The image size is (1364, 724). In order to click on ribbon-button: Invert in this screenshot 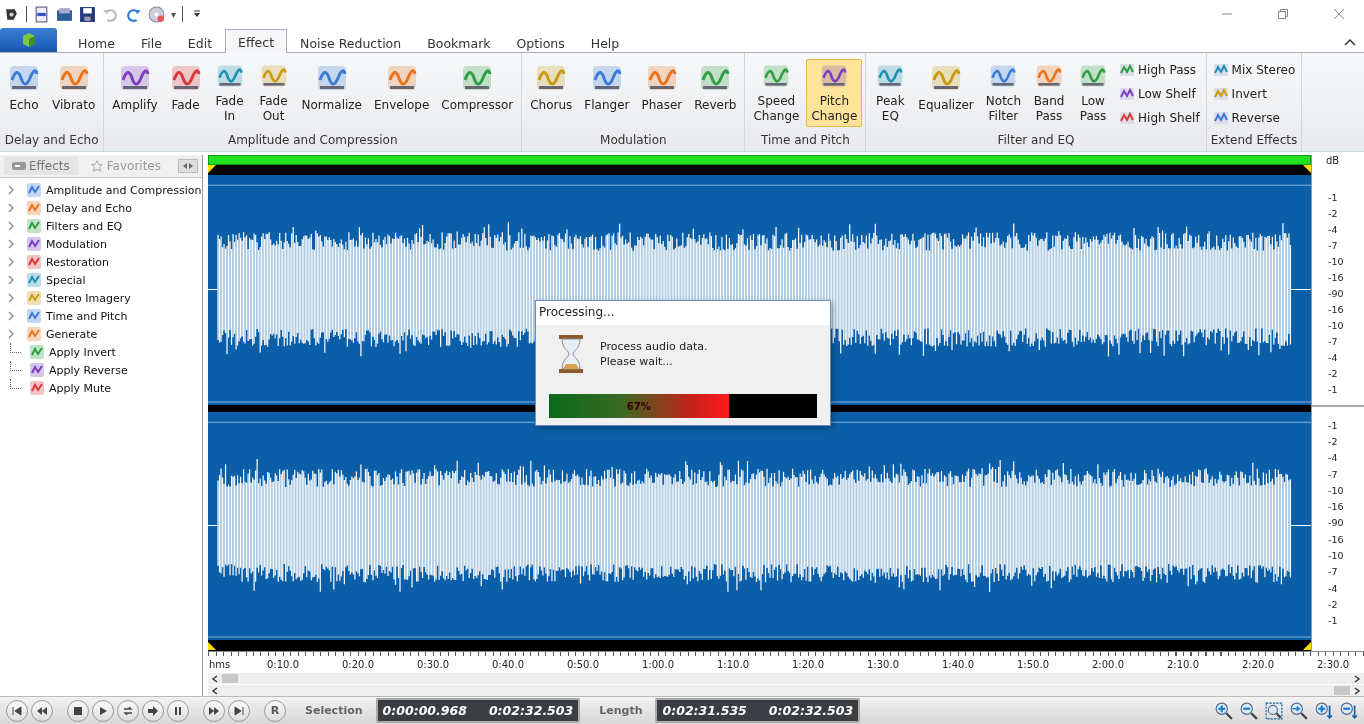, I will do `click(1254, 94)`.